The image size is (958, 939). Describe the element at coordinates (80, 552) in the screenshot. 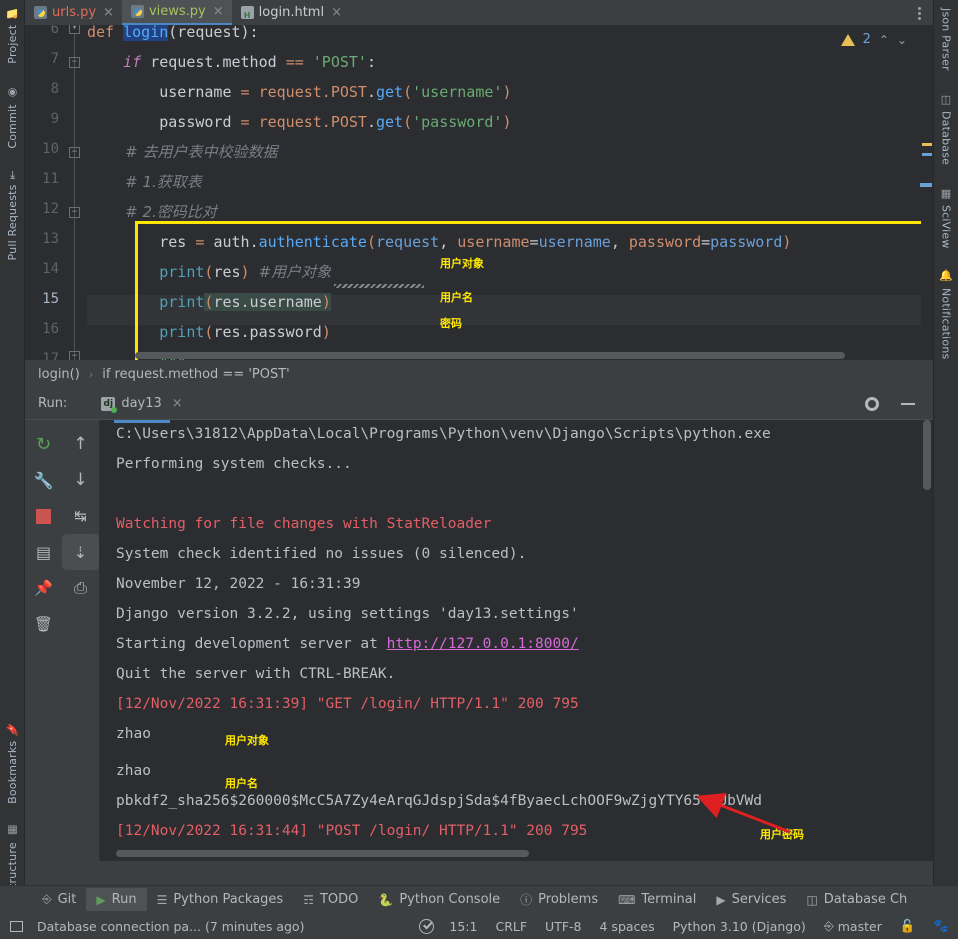

I see `scroll-to-end-button: ⇣` at that location.